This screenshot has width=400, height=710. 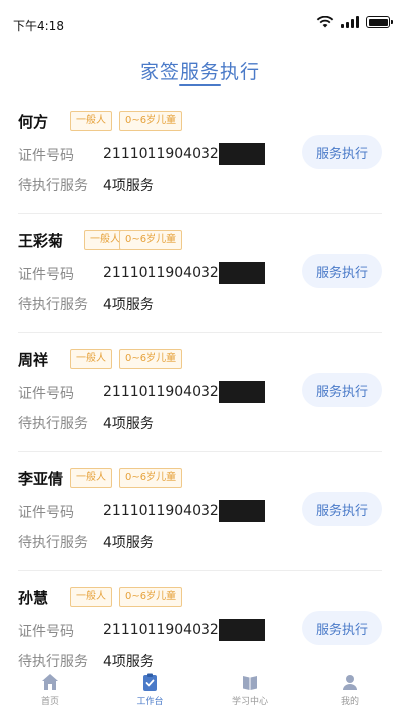 What do you see at coordinates (33, 122) in the screenshot?
I see `resident-name: 何方` at bounding box center [33, 122].